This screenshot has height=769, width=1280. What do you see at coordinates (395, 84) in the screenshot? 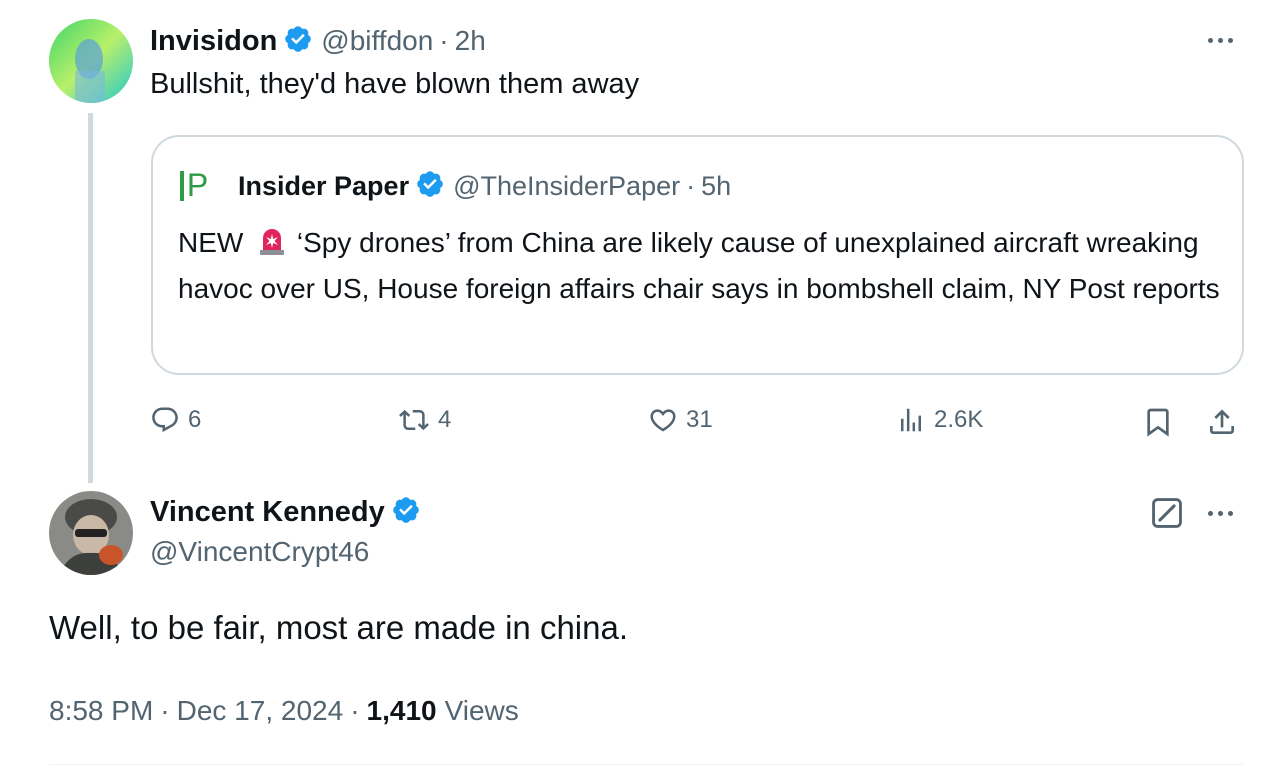
I see `reply-text: Bullshit, they'd have blown them away` at bounding box center [395, 84].